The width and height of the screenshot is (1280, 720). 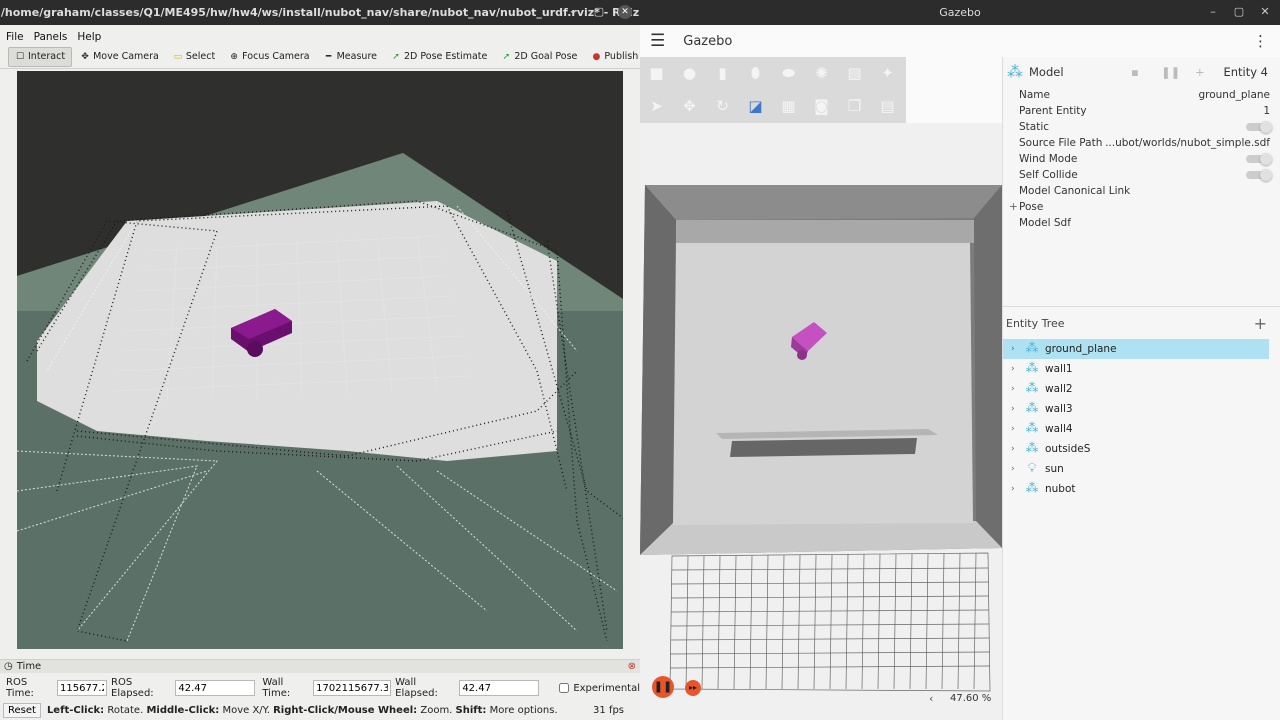 What do you see at coordinates (1187, 143) in the screenshot?
I see `prop-value: ...ubot/worlds/nubot_simple.sdf` at bounding box center [1187, 143].